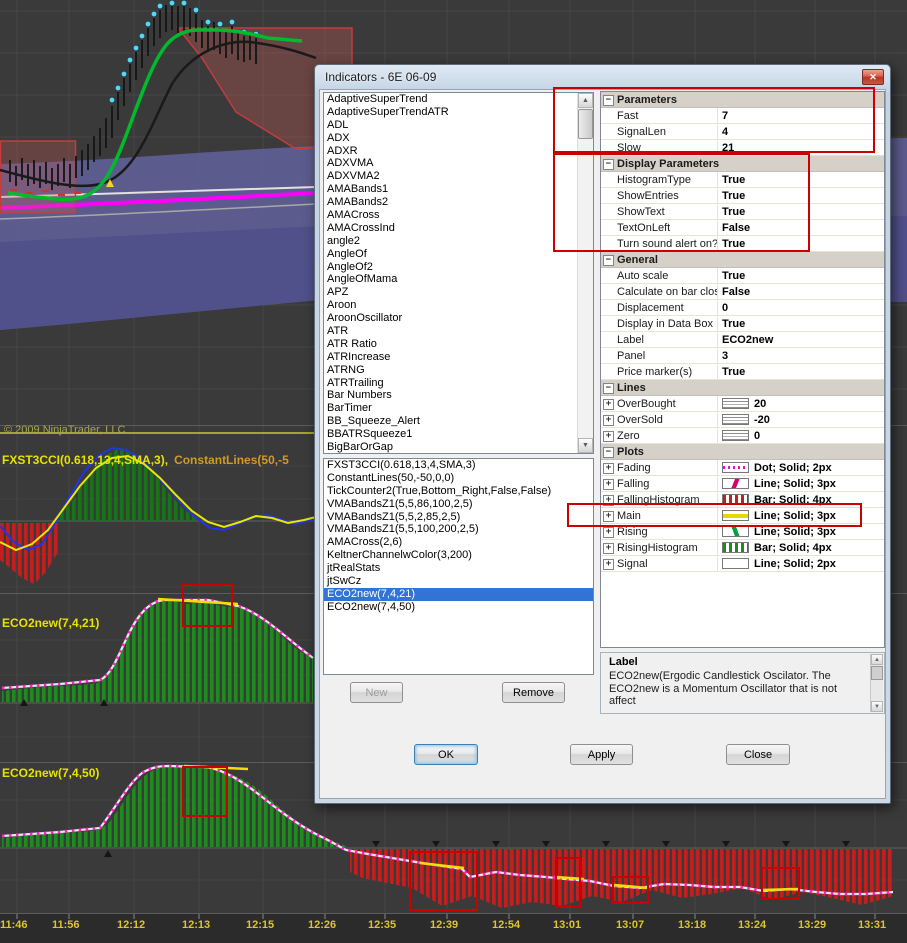 This screenshot has width=907, height=943. Describe the element at coordinates (450, 331) in the screenshot. I see `indicator-list-item: ATR` at that location.